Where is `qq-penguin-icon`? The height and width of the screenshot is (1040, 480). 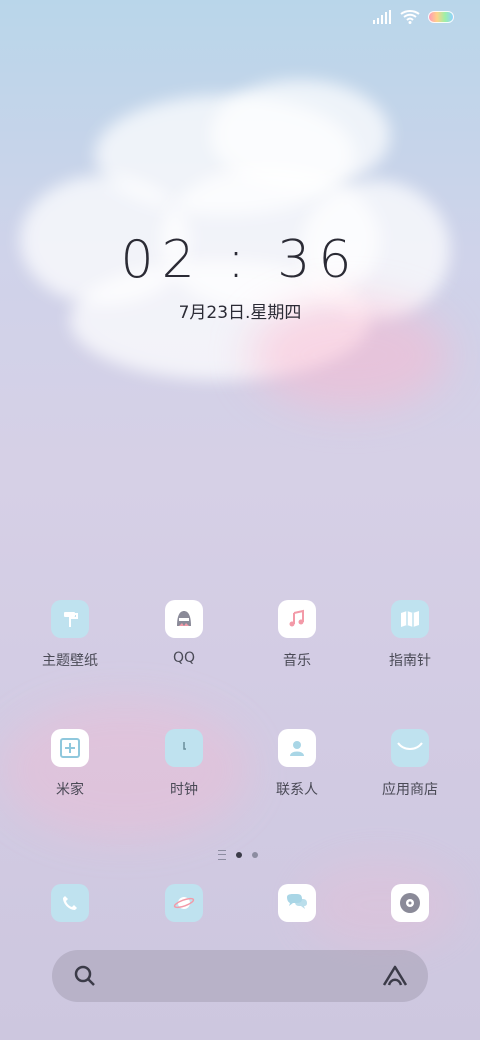 qq-penguin-icon is located at coordinates (184, 619).